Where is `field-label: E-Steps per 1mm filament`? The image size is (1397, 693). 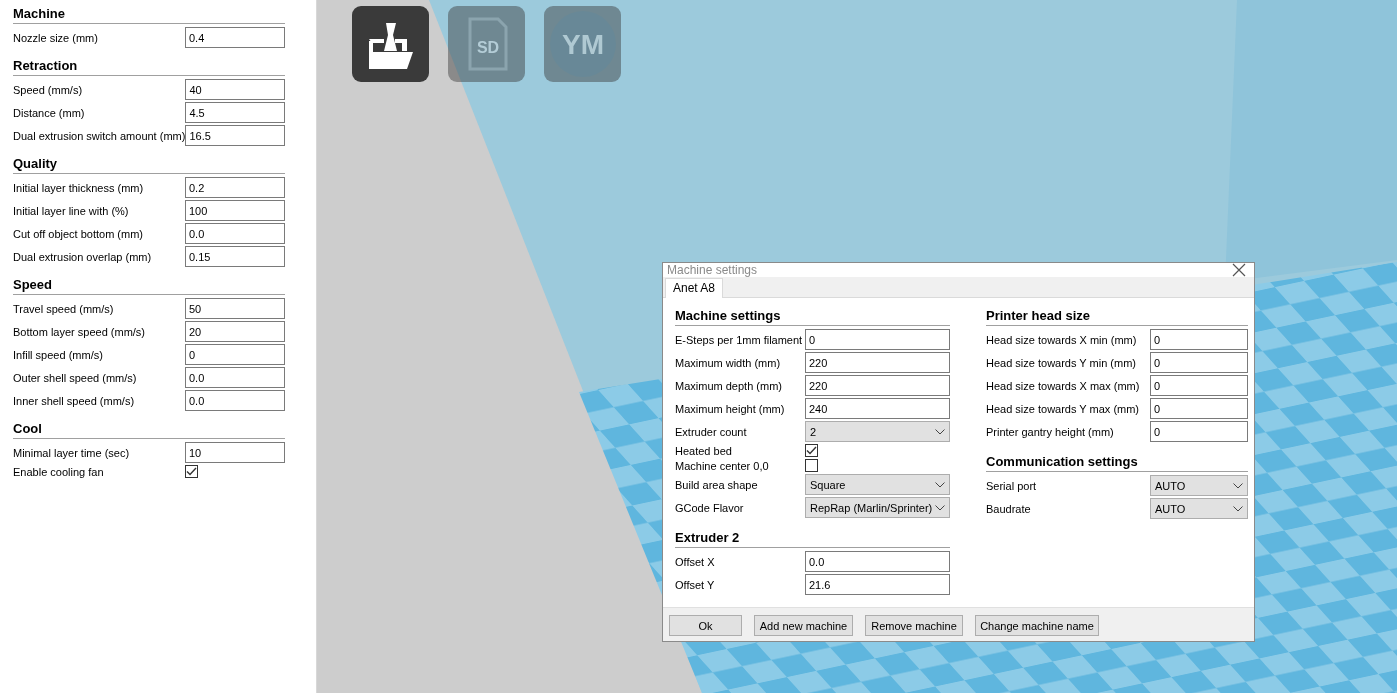 field-label: E-Steps per 1mm filament is located at coordinates (739, 339).